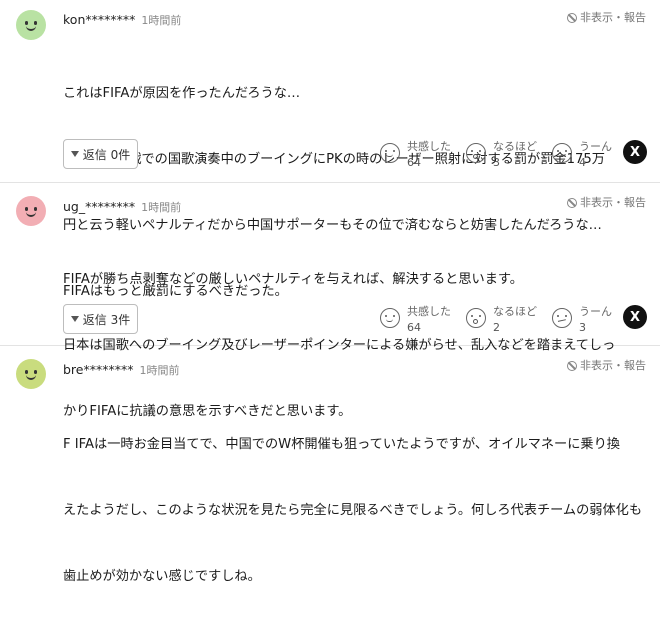 This screenshot has height=632, width=660. I want to click on comment-header: kon******** 1時間前, so click(122, 20).